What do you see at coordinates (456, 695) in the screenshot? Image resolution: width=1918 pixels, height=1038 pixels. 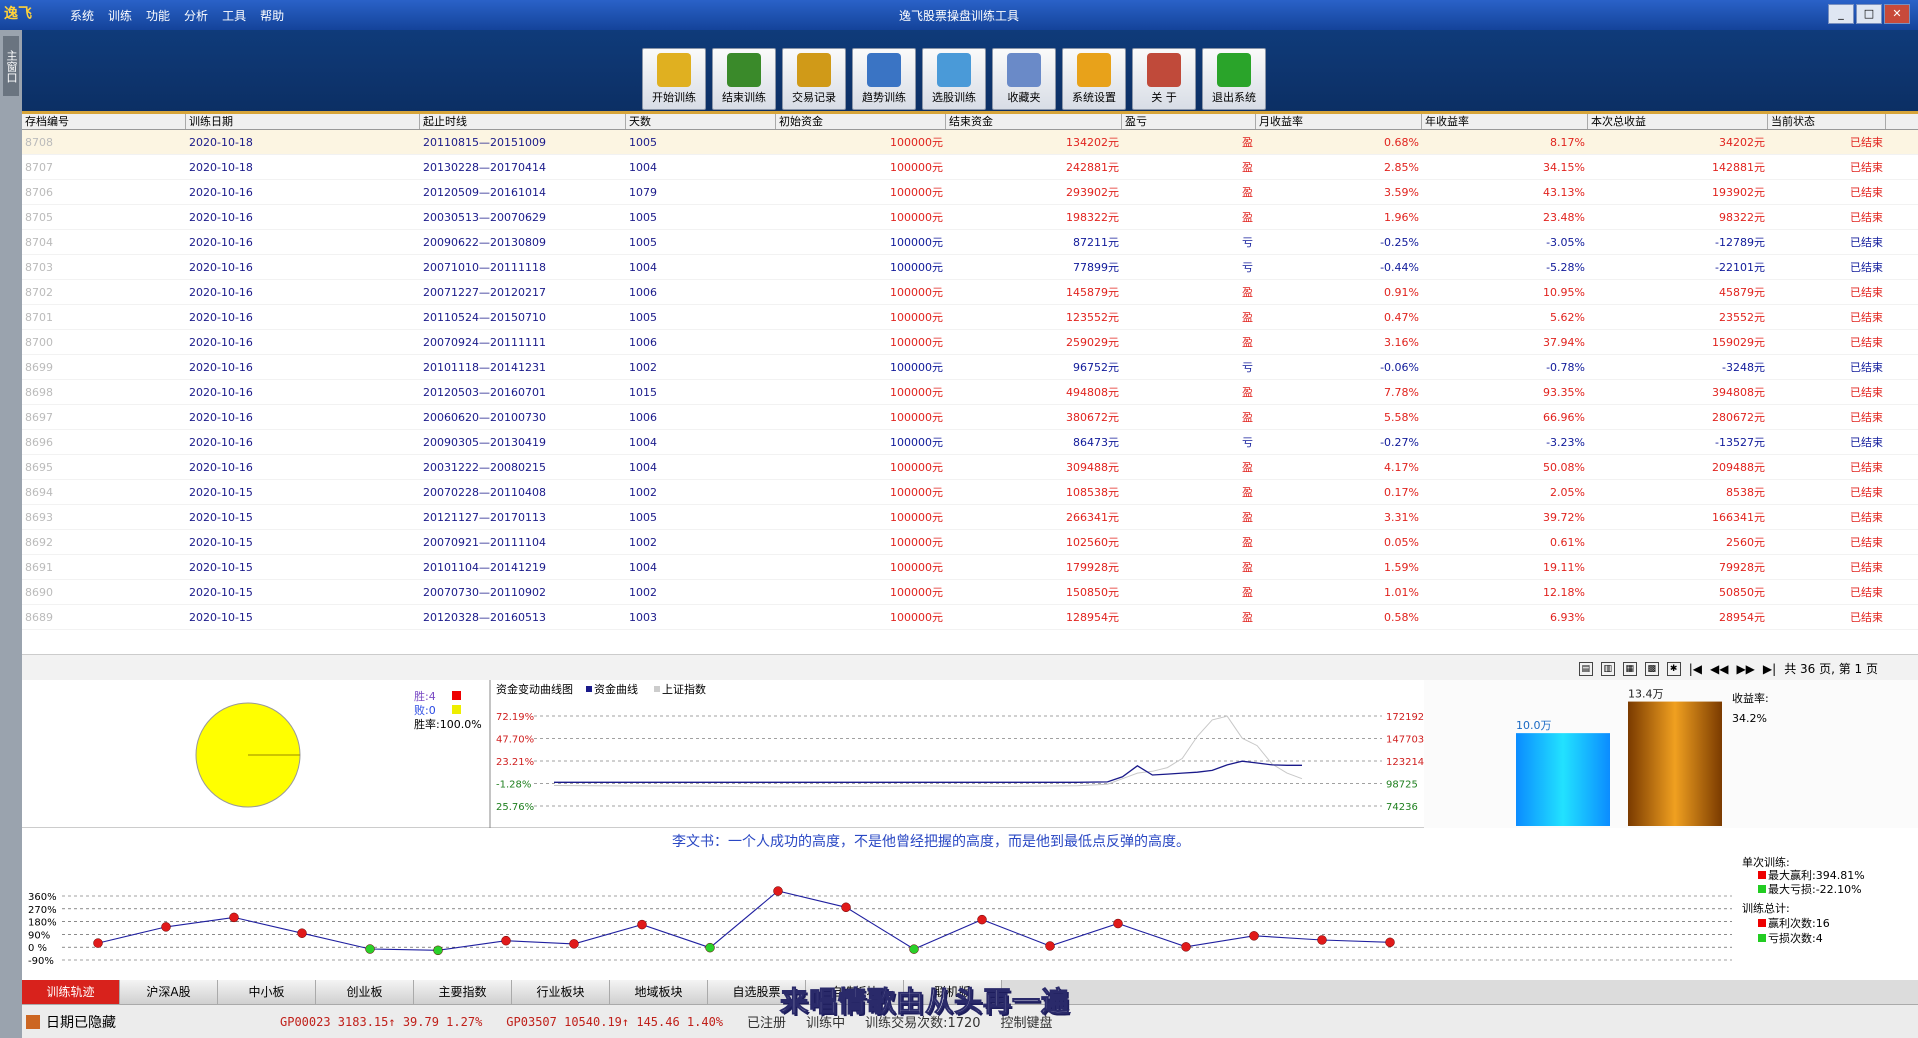 I see `win-swatch` at bounding box center [456, 695].